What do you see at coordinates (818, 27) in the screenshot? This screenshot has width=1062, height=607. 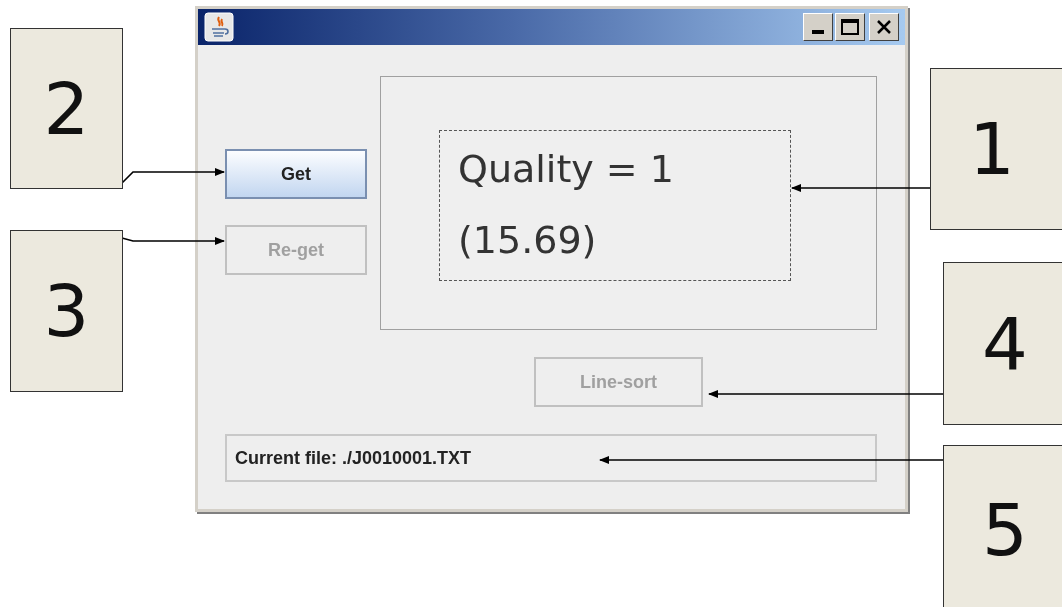 I see `minimize-button` at bounding box center [818, 27].